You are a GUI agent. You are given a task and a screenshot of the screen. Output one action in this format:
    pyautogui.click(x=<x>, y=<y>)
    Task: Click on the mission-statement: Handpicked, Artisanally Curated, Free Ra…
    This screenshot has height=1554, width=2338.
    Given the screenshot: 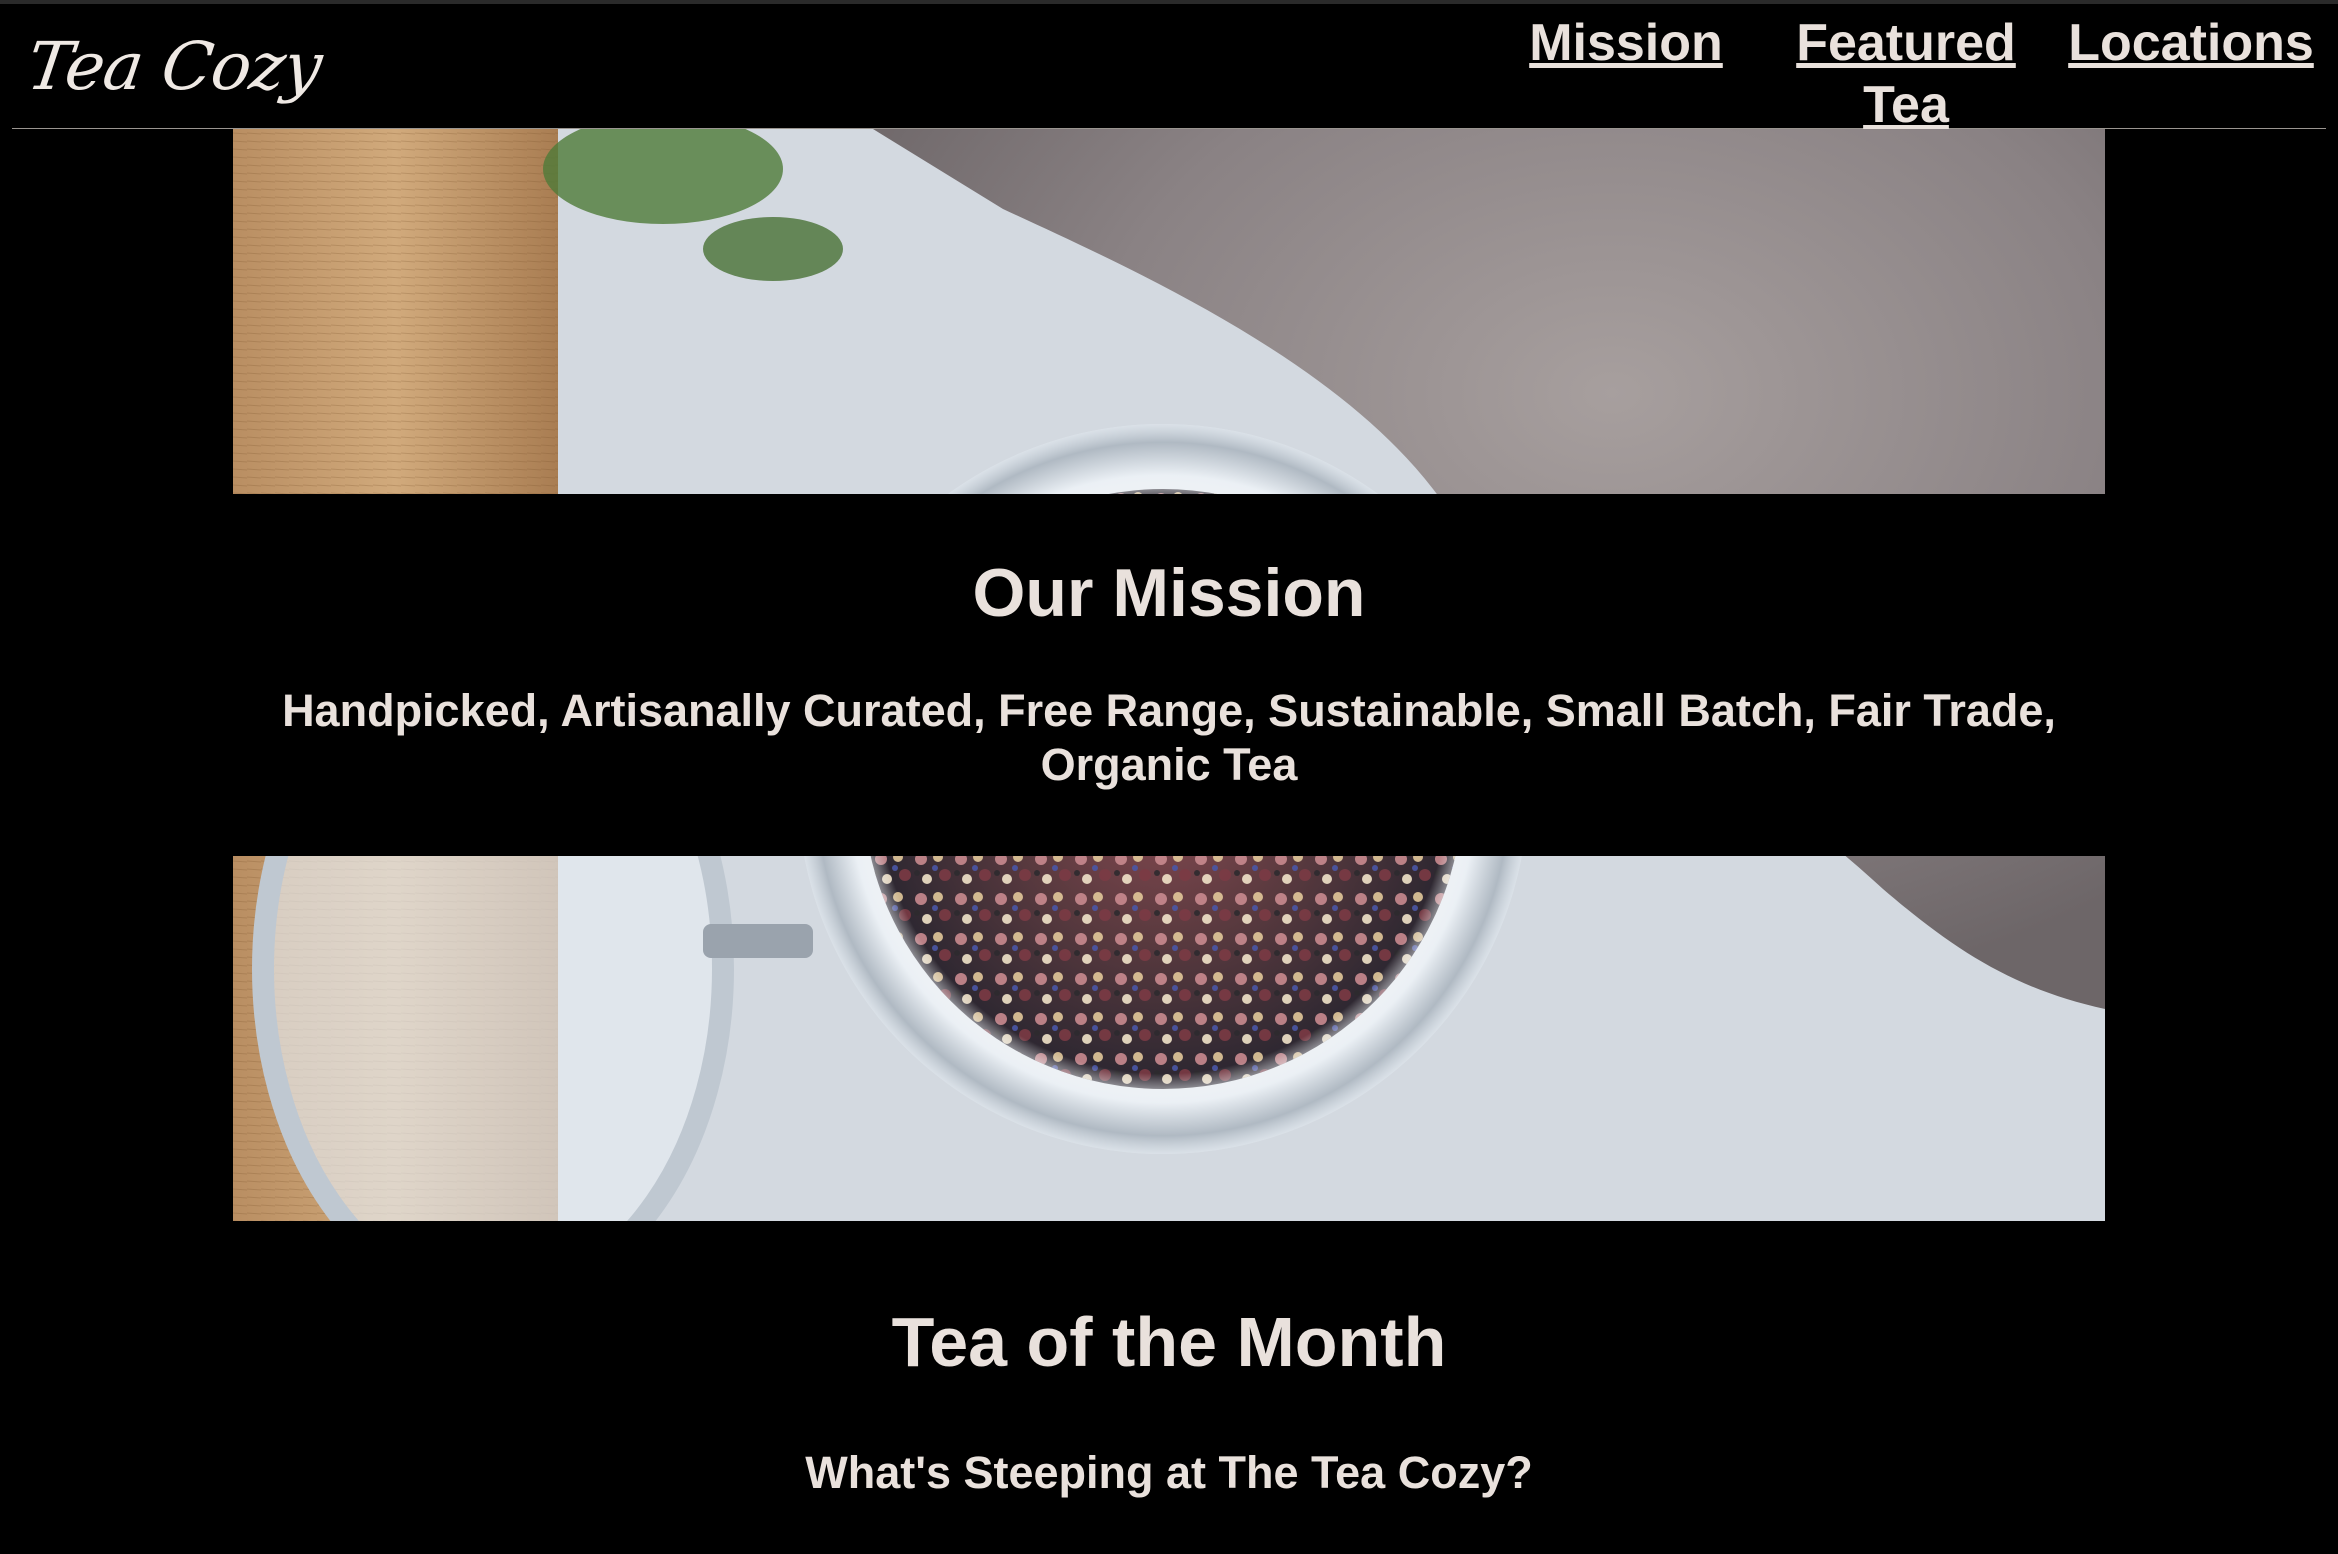 What is the action you would take?
    pyautogui.click(x=1169, y=737)
    